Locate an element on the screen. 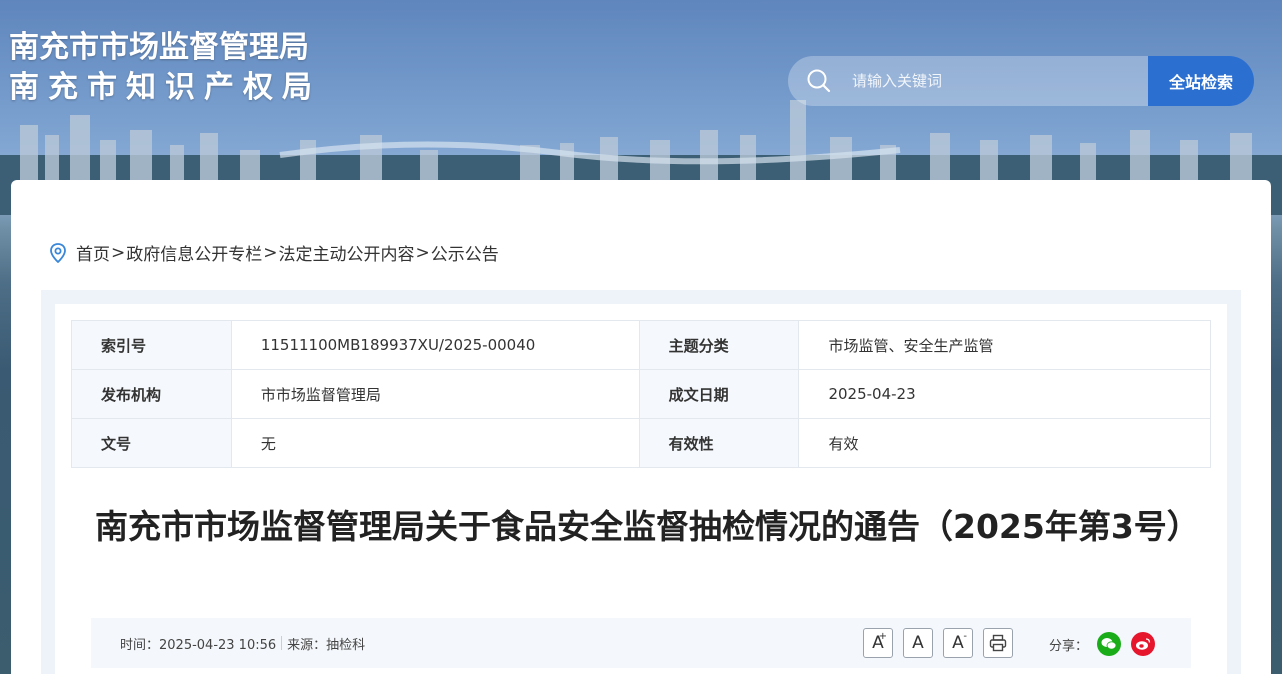 This screenshot has width=1282, height=674. breadcrumb-notices: 公示公告 is located at coordinates (465, 252).